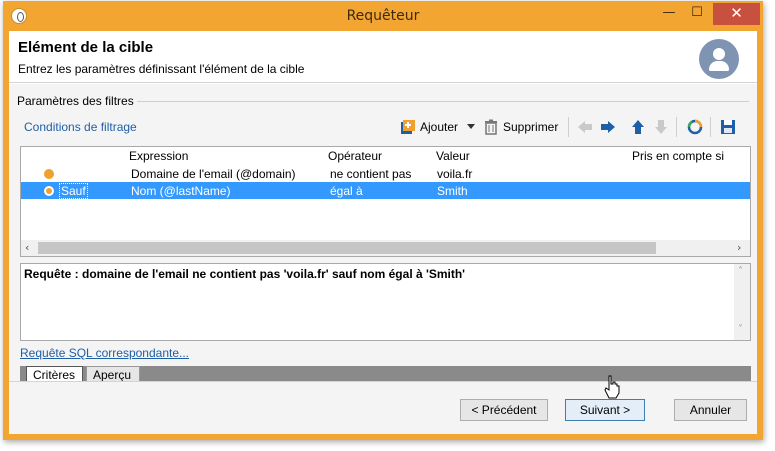 The height and width of the screenshot is (451, 775). Describe the element at coordinates (77, 101) in the screenshot. I see `filters-section-label: Paramètres des filtres` at that location.